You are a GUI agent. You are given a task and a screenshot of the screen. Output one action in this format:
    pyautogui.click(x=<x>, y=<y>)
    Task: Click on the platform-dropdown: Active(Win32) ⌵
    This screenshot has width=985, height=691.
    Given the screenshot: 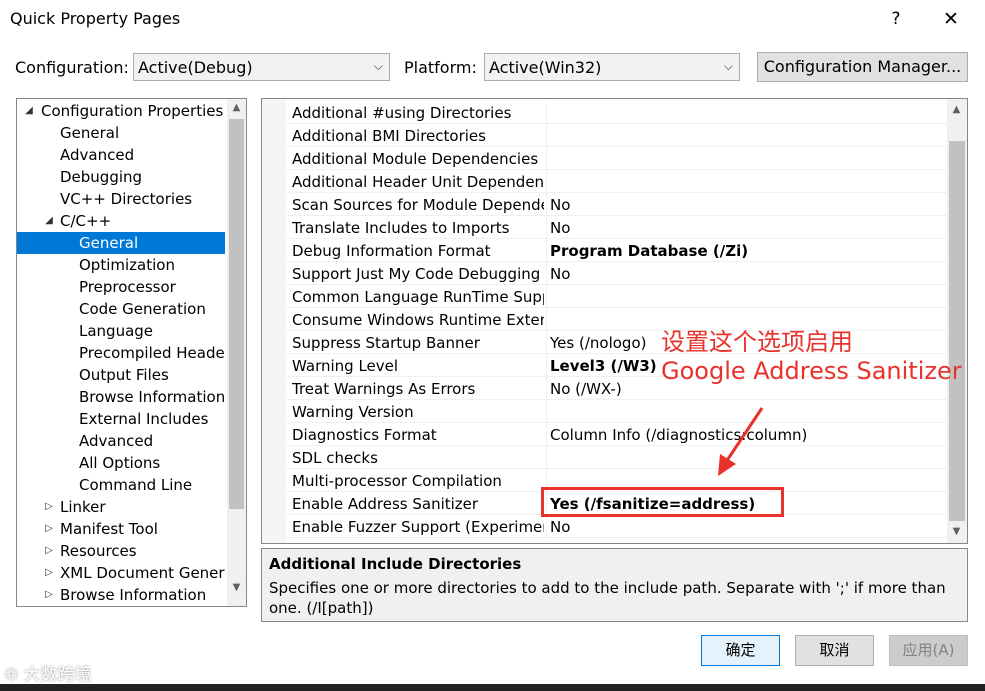 What is the action you would take?
    pyautogui.click(x=612, y=67)
    